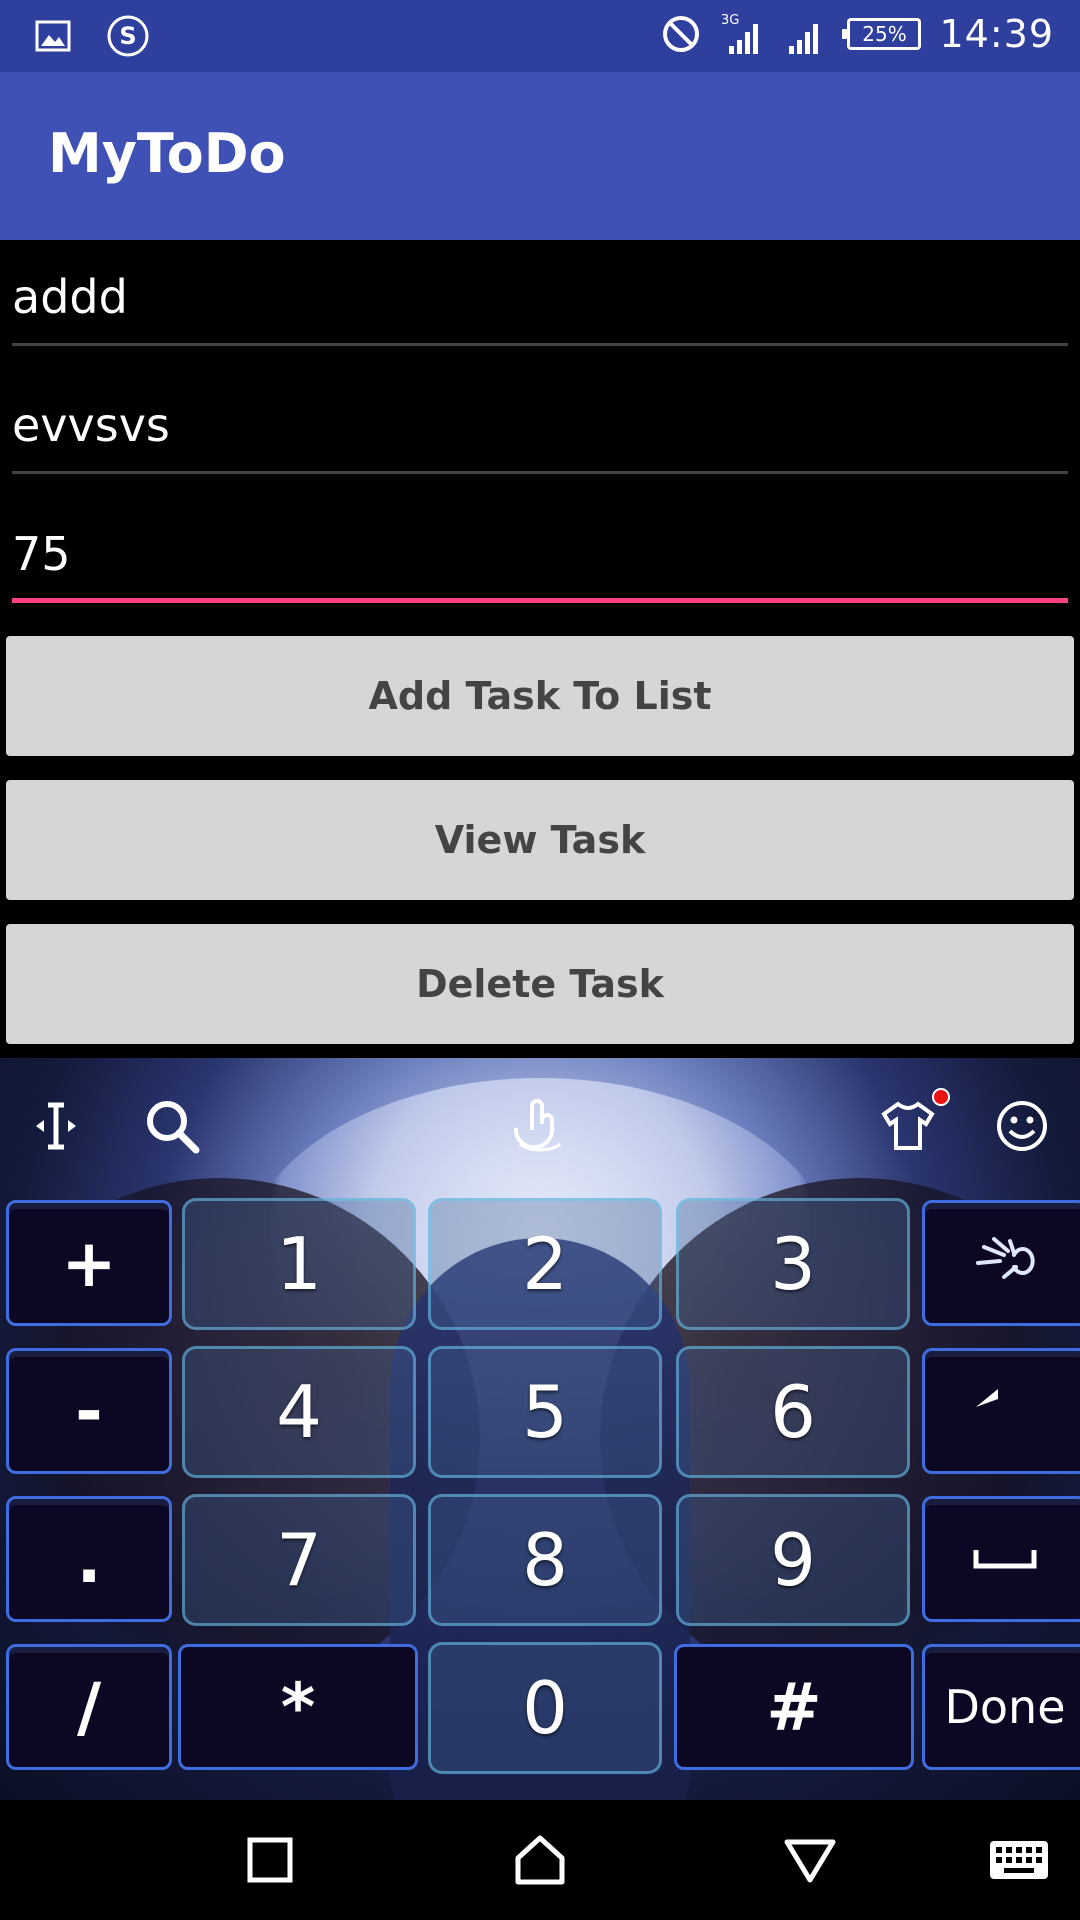 This screenshot has height=1920, width=1080. I want to click on backspace-key, so click(1001, 1411).